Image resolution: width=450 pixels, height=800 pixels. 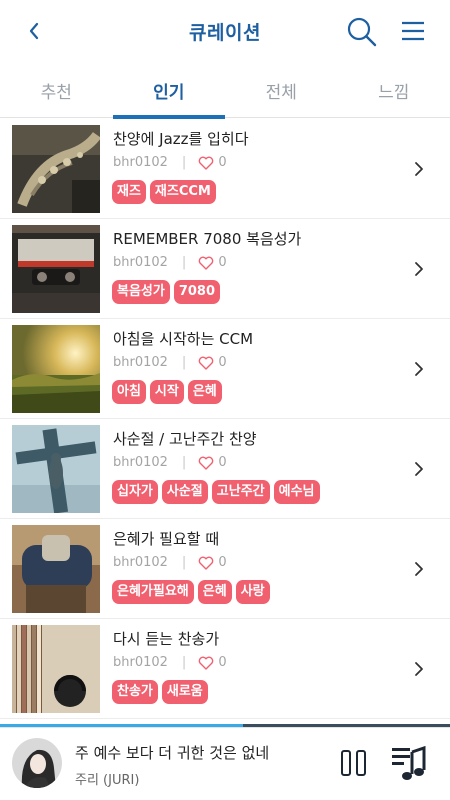 What do you see at coordinates (225, 763) in the screenshot?
I see `mini-player: 주 예수 보다 더 귀한 것은 없네 주리 (JURI)` at bounding box center [225, 763].